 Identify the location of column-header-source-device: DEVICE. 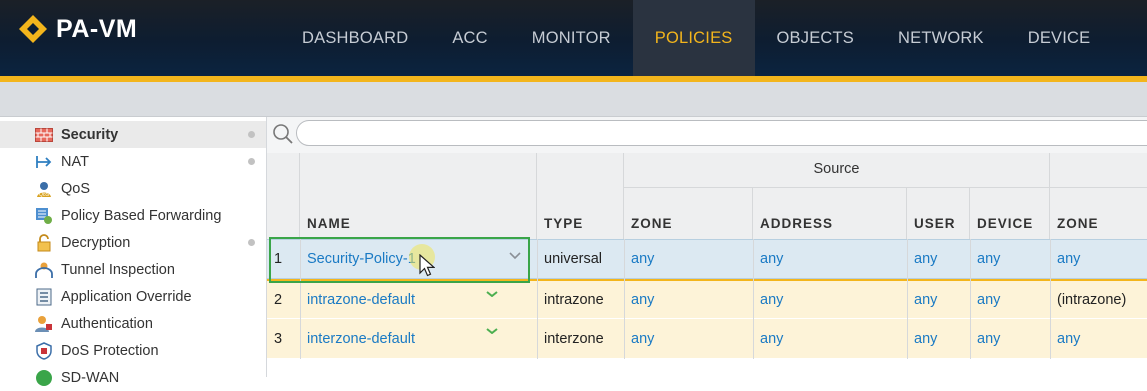
(1010, 213).